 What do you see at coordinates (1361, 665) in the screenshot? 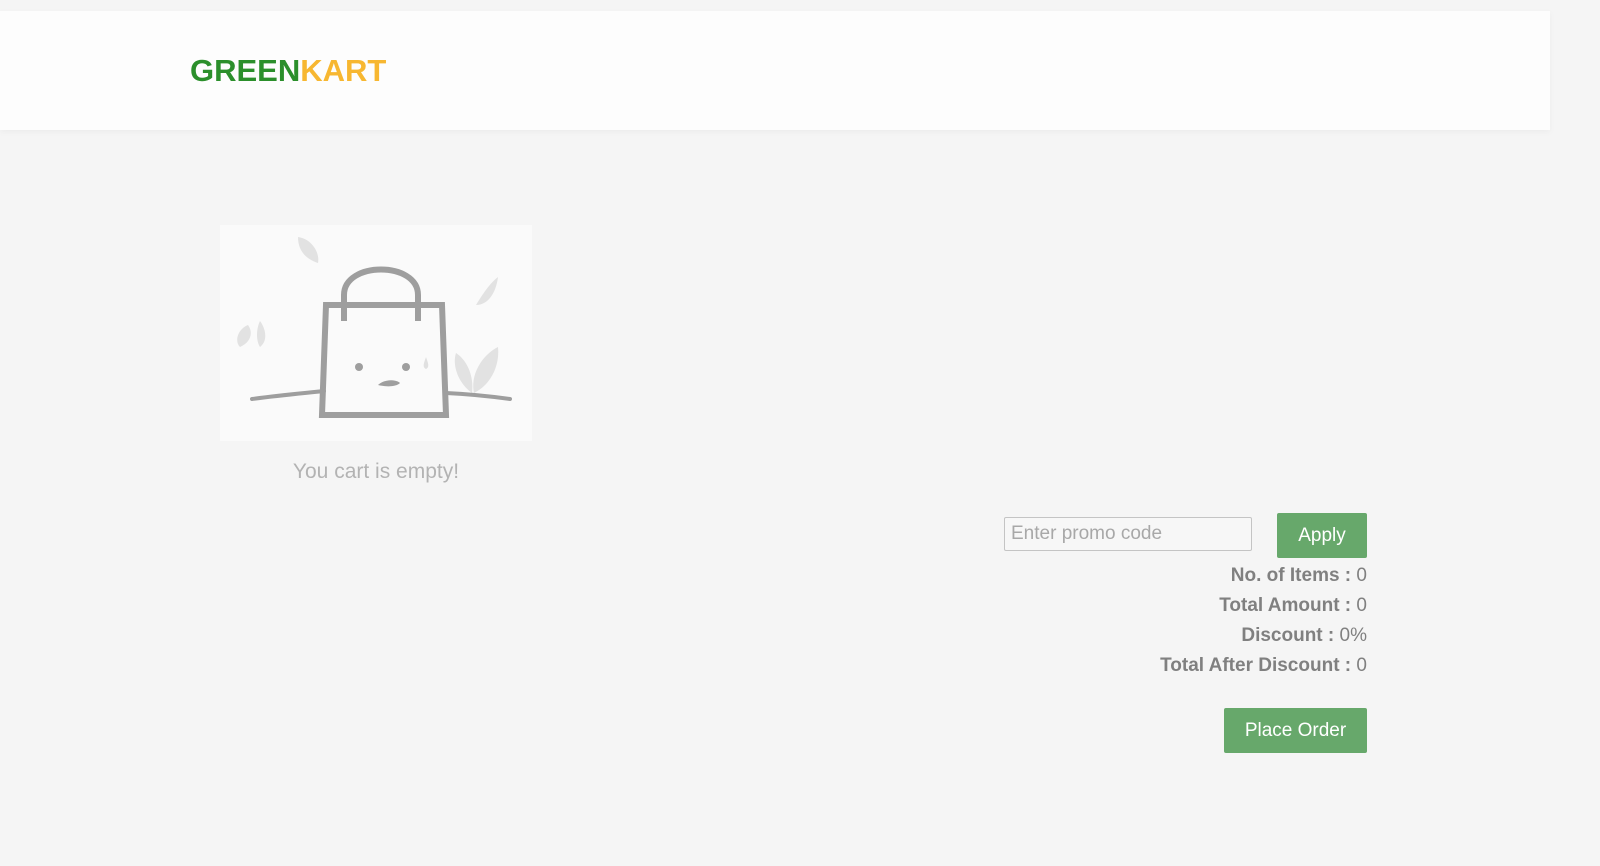
I see `total-after-discount-value: 0` at bounding box center [1361, 665].